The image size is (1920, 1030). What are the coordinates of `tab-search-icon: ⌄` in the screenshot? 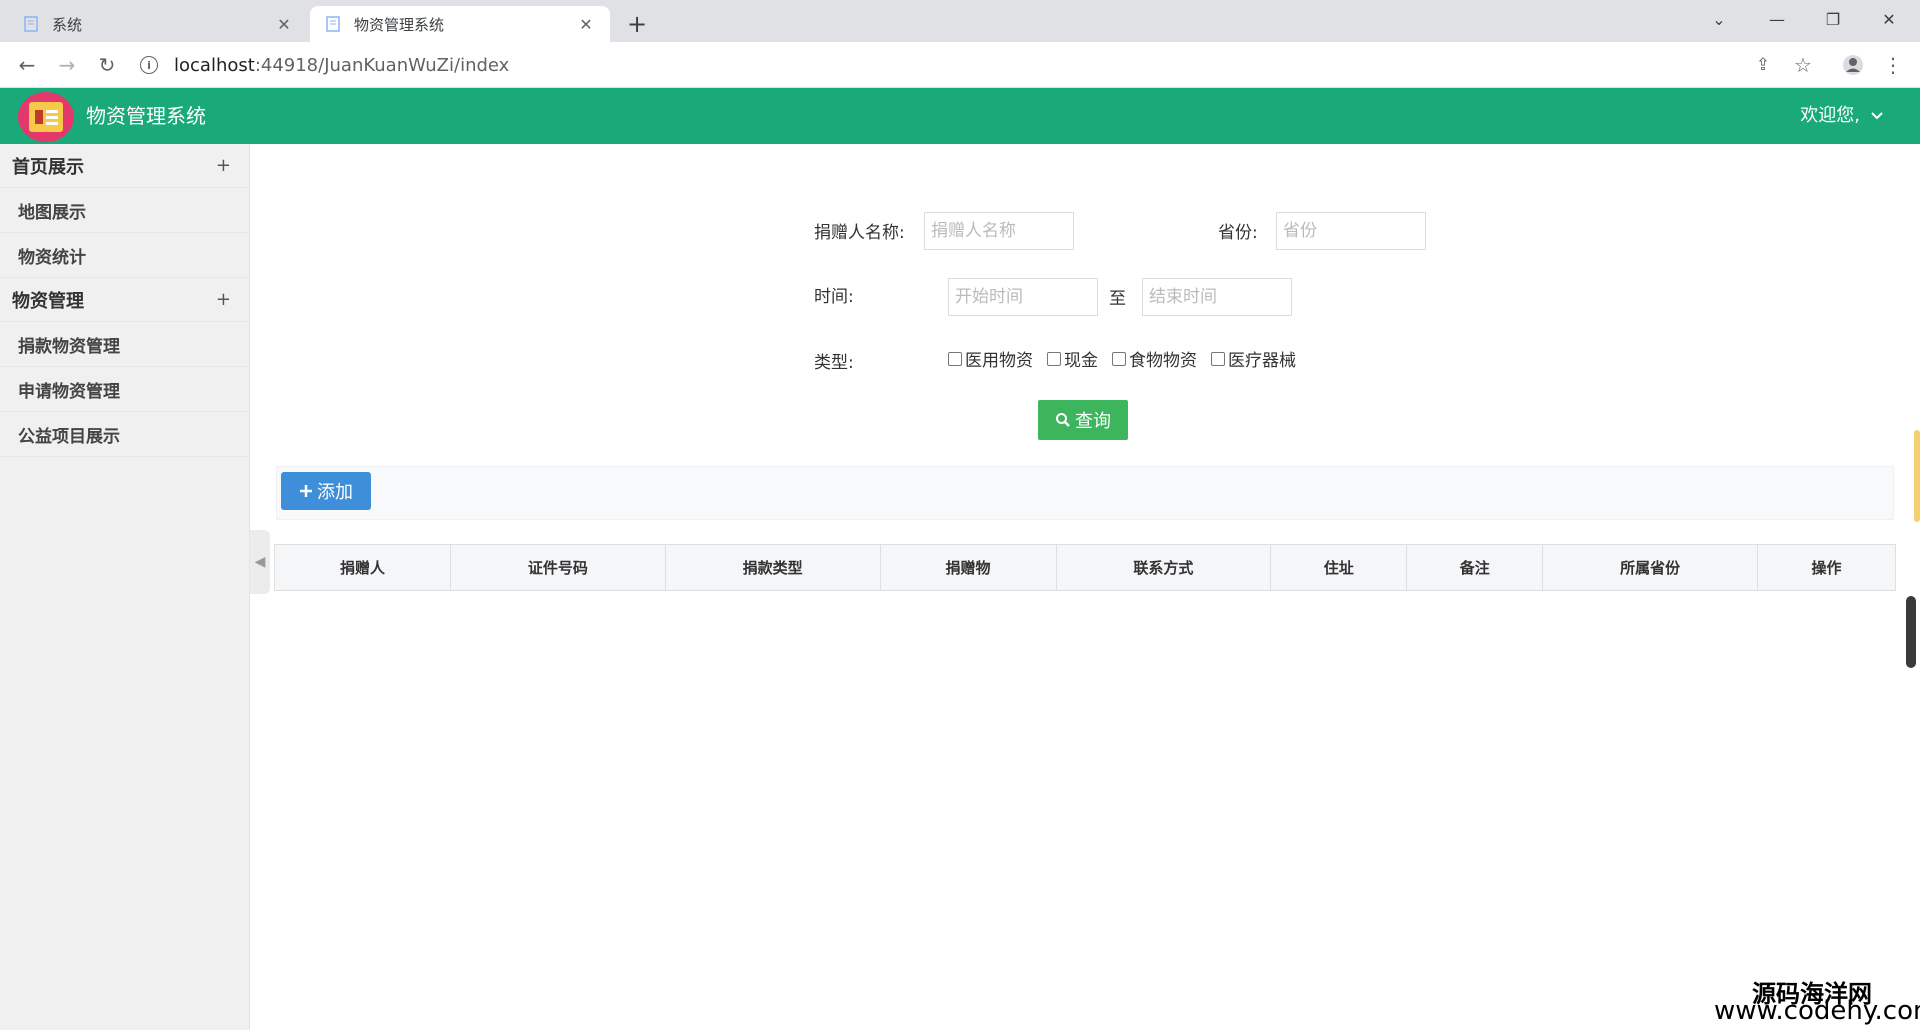 It's located at (1719, 19).